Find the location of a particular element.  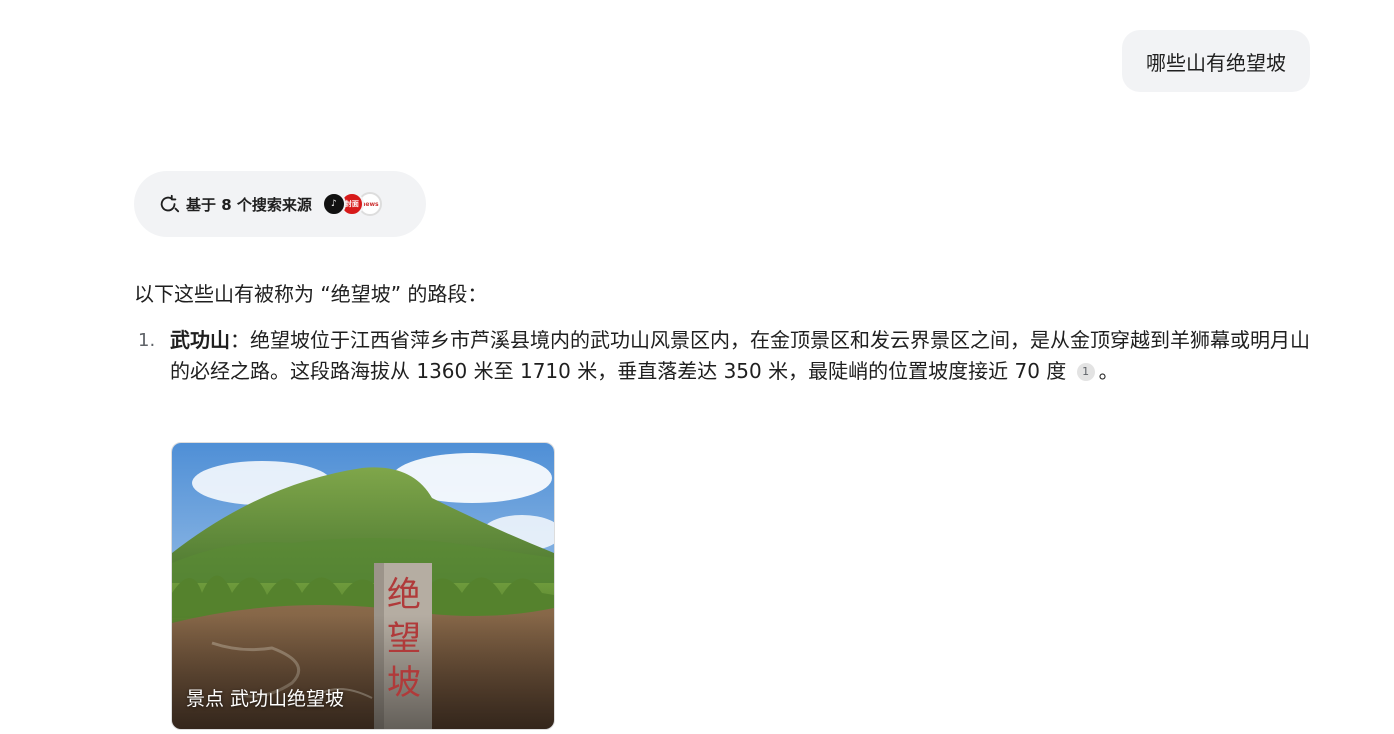

stone-char-2: 望 is located at coordinates (404, 639).